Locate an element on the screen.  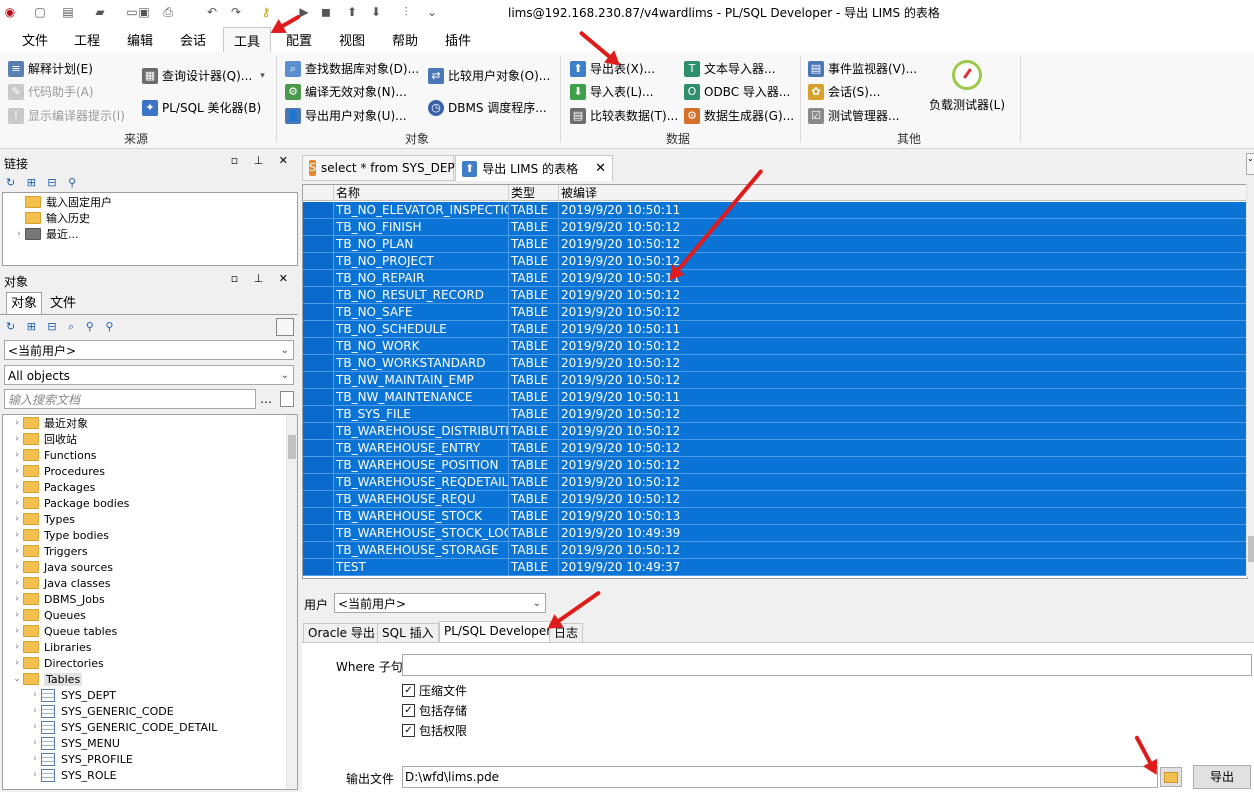
tab-sql-insert: SQL 插入 is located at coordinates (408, 633).